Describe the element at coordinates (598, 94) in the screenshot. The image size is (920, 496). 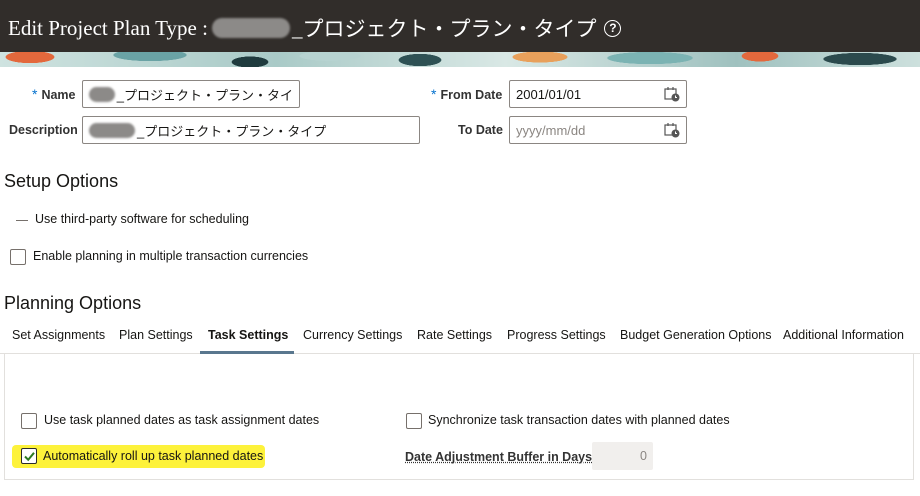
I see `from-date-field: 2001/01/01` at that location.